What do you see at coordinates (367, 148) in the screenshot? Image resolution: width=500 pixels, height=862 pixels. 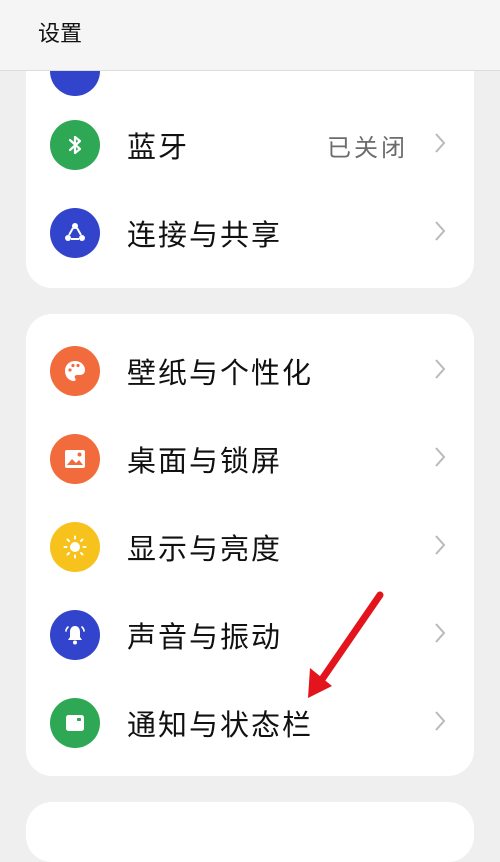 I see `bluetooth-status-value: 已关闭` at bounding box center [367, 148].